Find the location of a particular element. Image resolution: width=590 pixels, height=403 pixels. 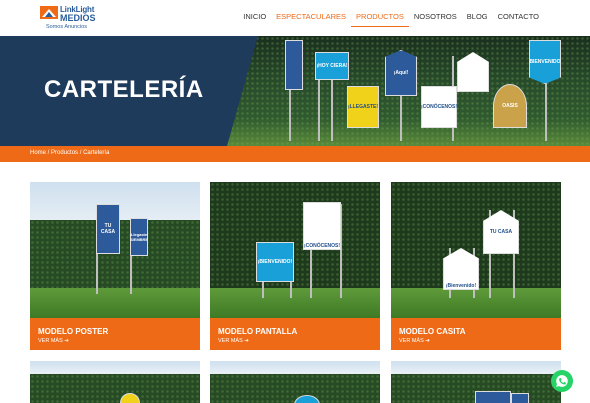

hero-sign-hoy-cierra: ¡HOY CIERA! is located at coordinates (332, 66).